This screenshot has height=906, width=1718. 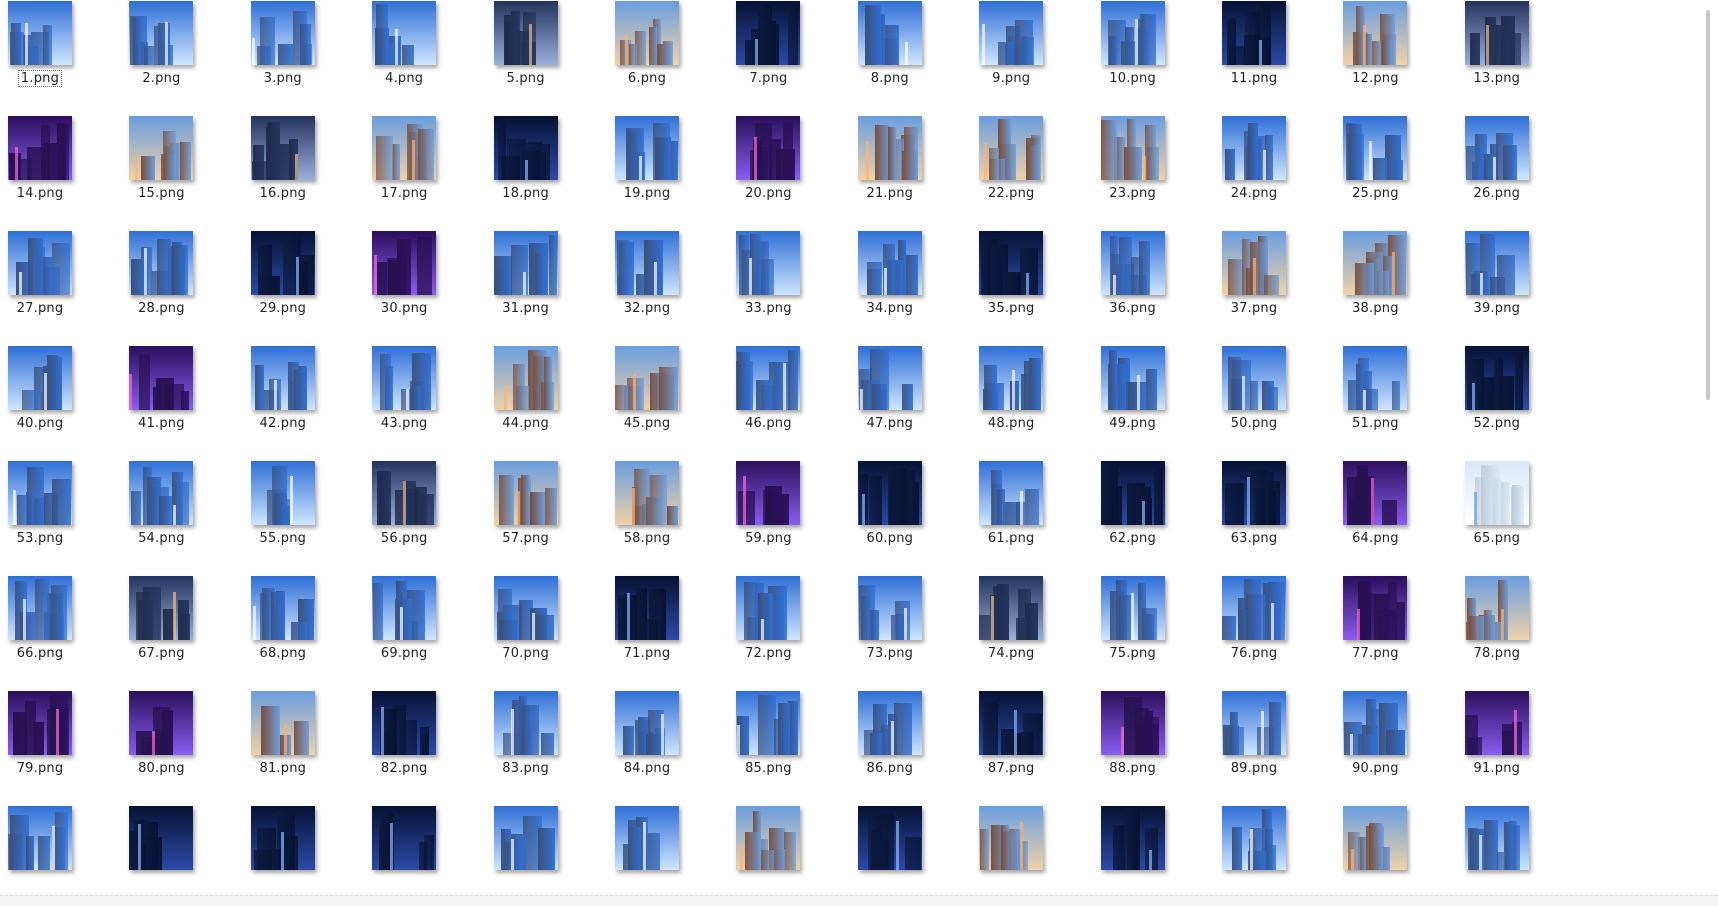 I want to click on file-tile: 40.png, so click(x=61, y=409).